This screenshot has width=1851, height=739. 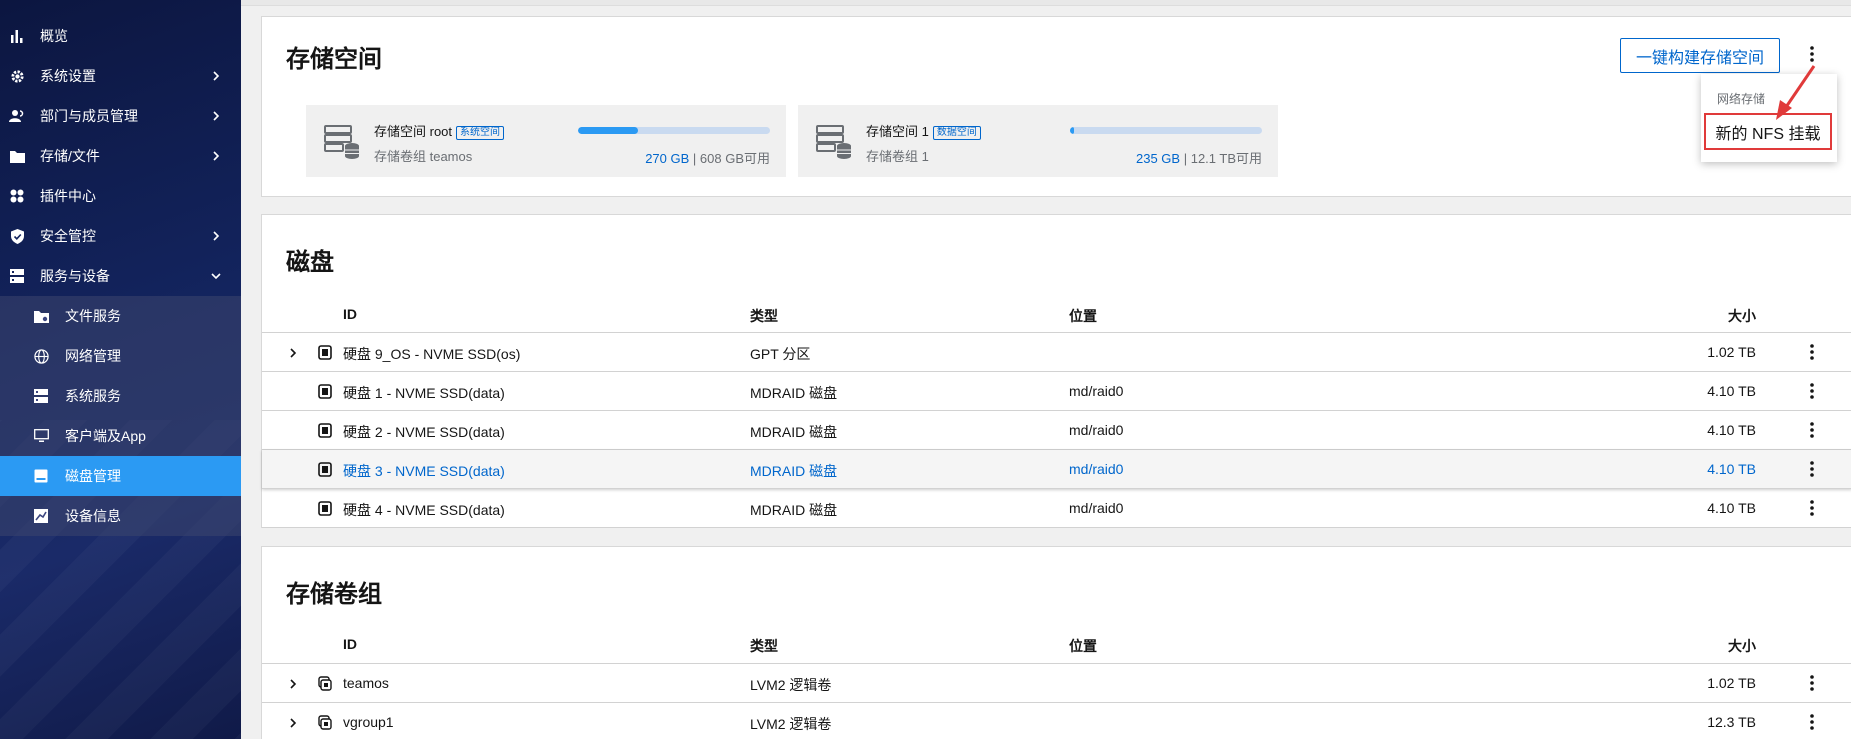 What do you see at coordinates (897, 156) in the screenshot?
I see `storage-volume-group-label: 存储卷组 1` at bounding box center [897, 156].